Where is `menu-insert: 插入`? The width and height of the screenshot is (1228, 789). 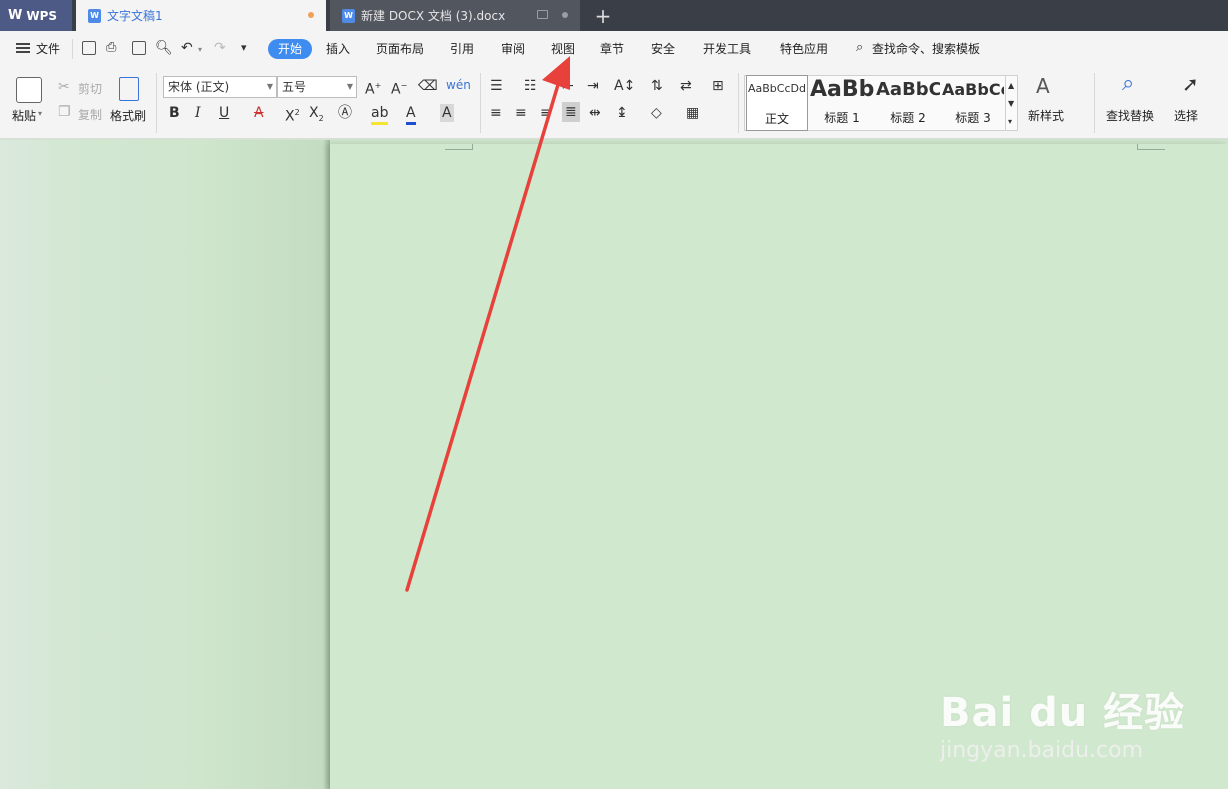 menu-insert: 插入 is located at coordinates (338, 49).